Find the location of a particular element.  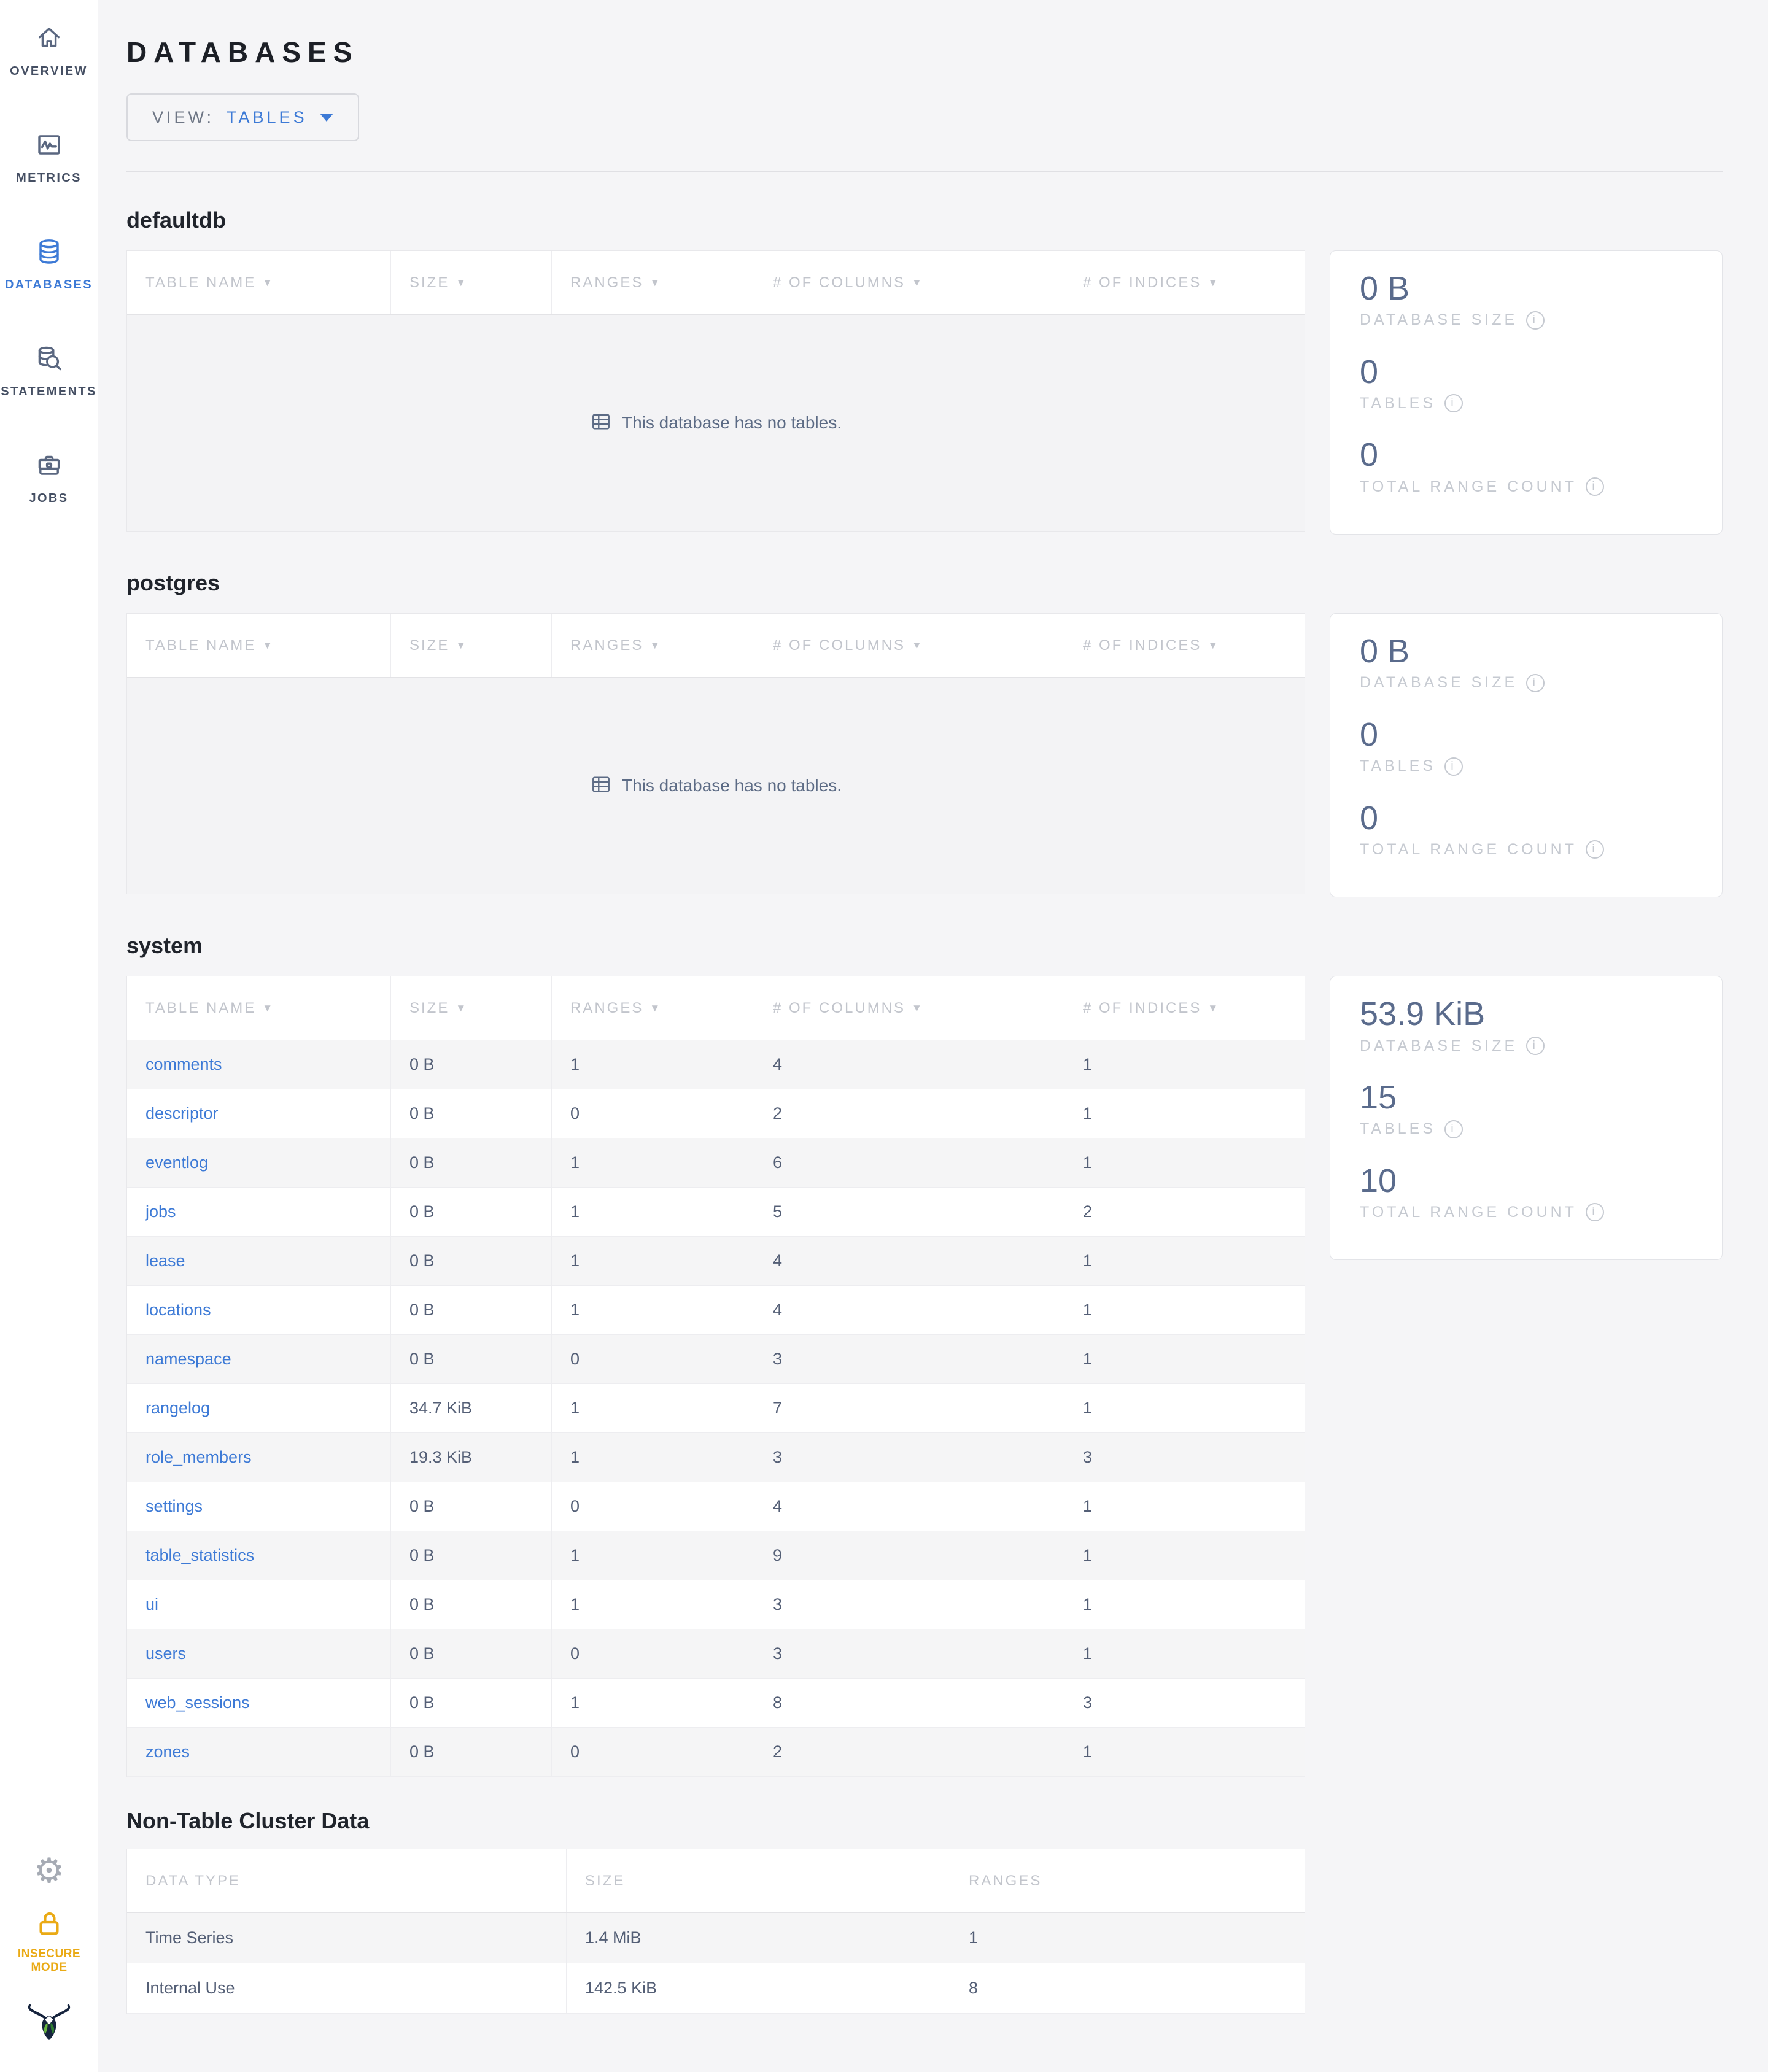

table-link: rangelog is located at coordinates (177, 1408).